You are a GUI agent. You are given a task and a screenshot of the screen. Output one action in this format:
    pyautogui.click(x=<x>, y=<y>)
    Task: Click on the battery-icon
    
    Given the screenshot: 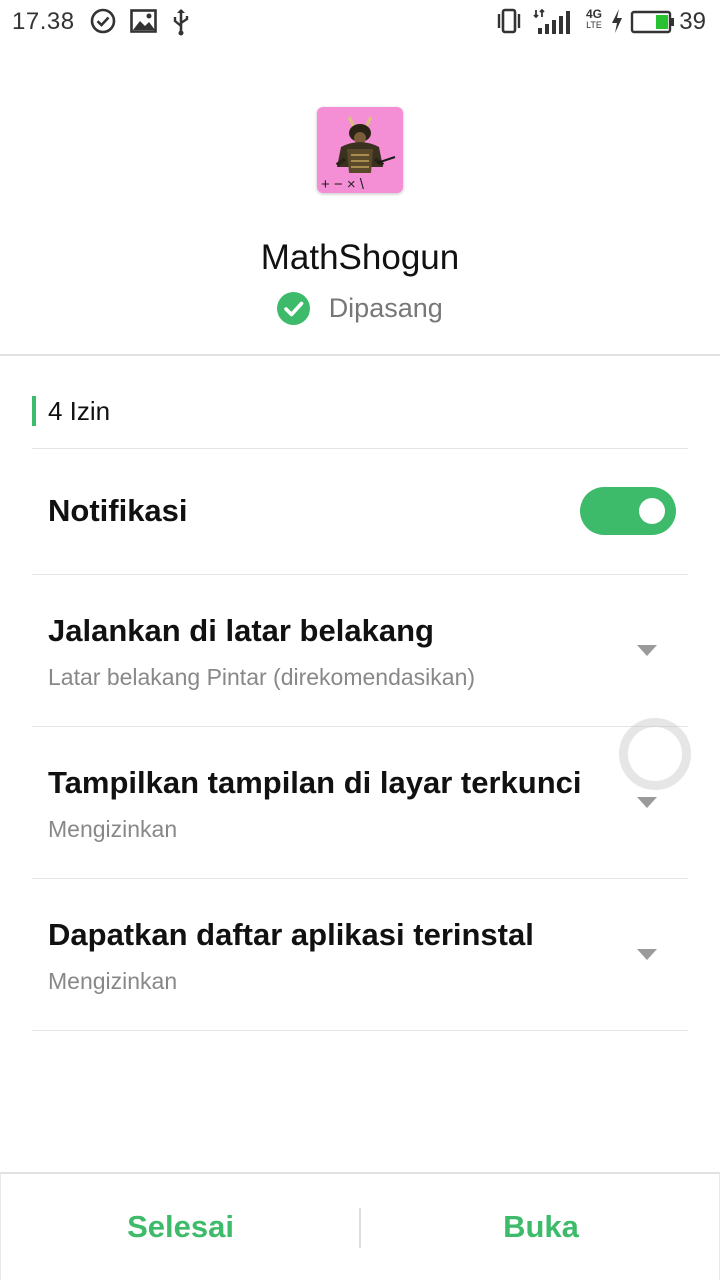 What is the action you would take?
    pyautogui.click(x=653, y=24)
    